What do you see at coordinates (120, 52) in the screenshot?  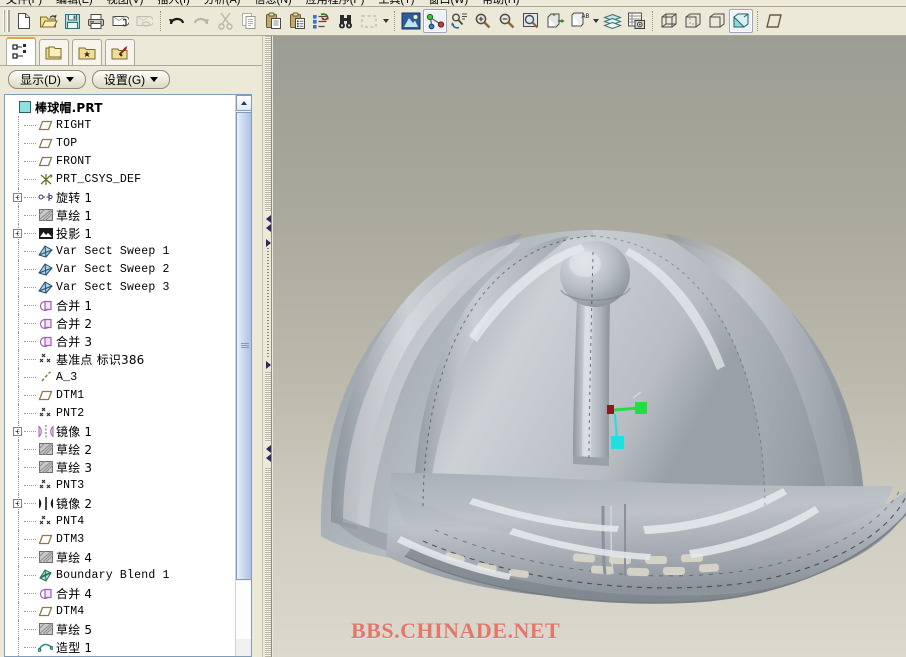 I see `tab-connections` at bounding box center [120, 52].